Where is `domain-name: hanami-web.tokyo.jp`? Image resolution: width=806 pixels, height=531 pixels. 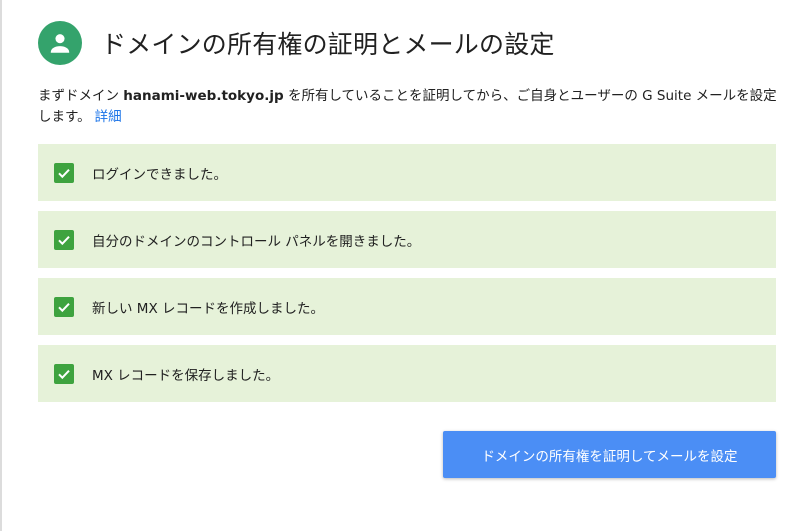 domain-name: hanami-web.tokyo.jp is located at coordinates (203, 96).